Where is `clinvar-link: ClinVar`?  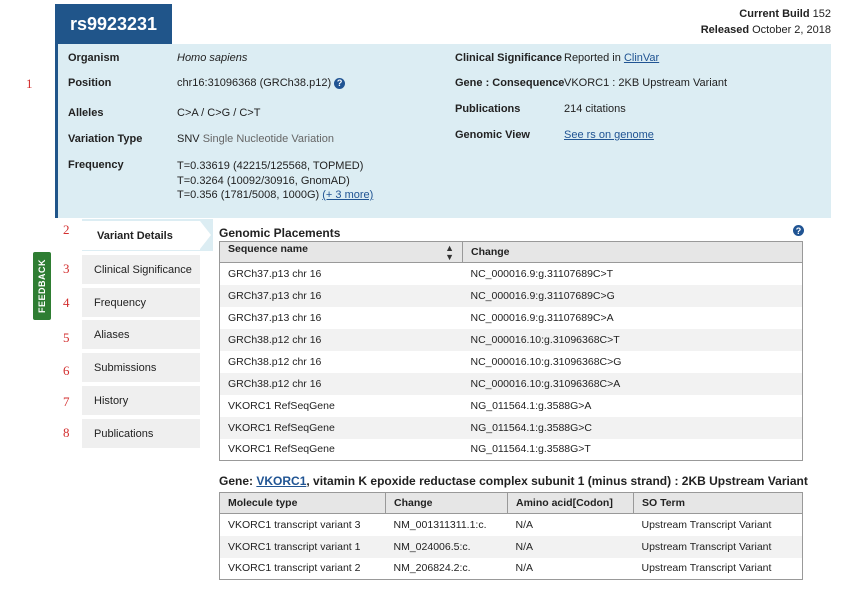 clinvar-link: ClinVar is located at coordinates (641, 58).